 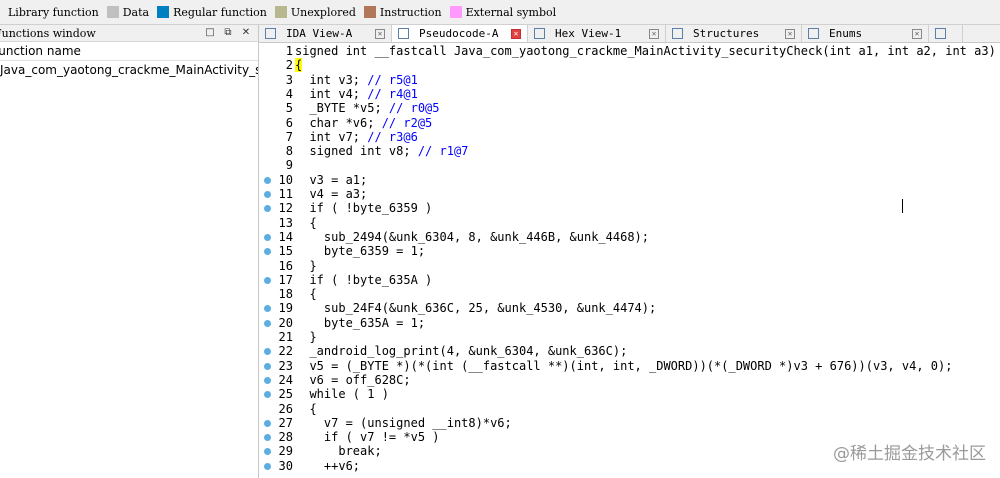 What do you see at coordinates (285, 351) in the screenshot?
I see `line-number: 22` at bounding box center [285, 351].